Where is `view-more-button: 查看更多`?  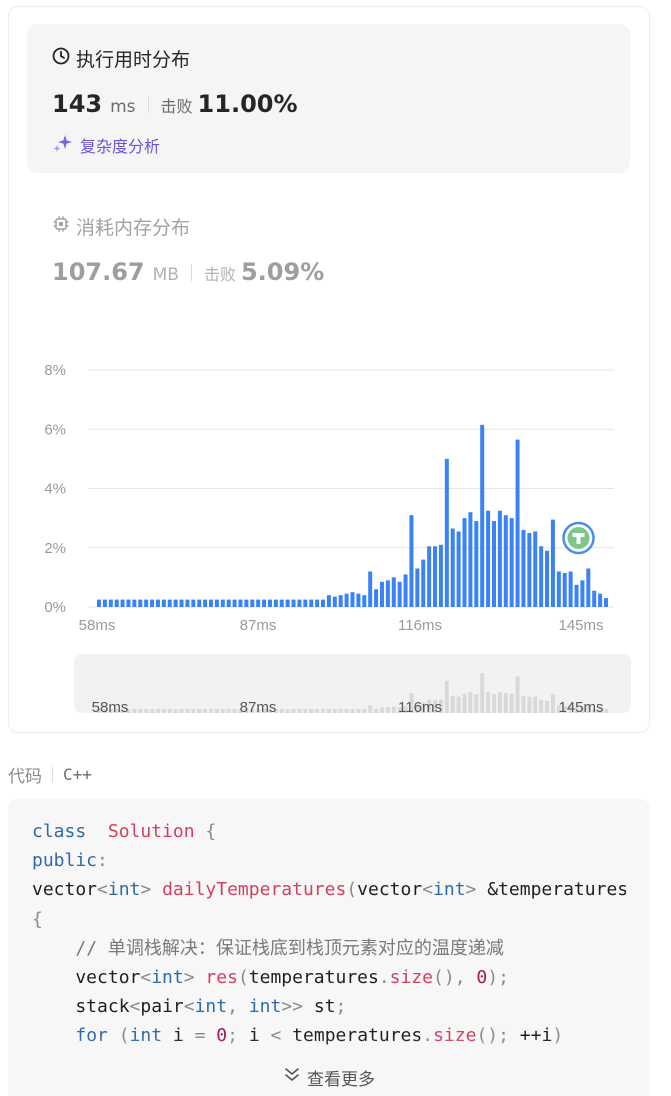
view-more-button: 查看更多 is located at coordinates (329, 1077).